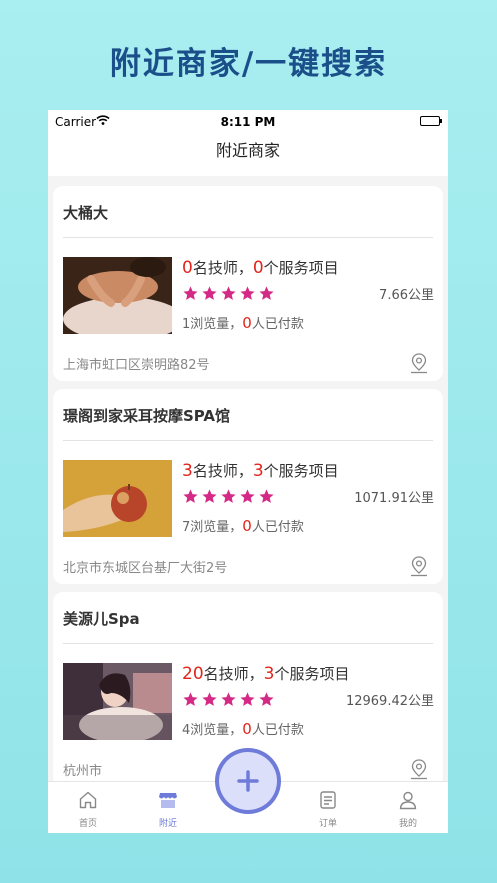 The height and width of the screenshot is (883, 497). I want to click on views-summary: 4浏览量，0人已付款, so click(243, 729).